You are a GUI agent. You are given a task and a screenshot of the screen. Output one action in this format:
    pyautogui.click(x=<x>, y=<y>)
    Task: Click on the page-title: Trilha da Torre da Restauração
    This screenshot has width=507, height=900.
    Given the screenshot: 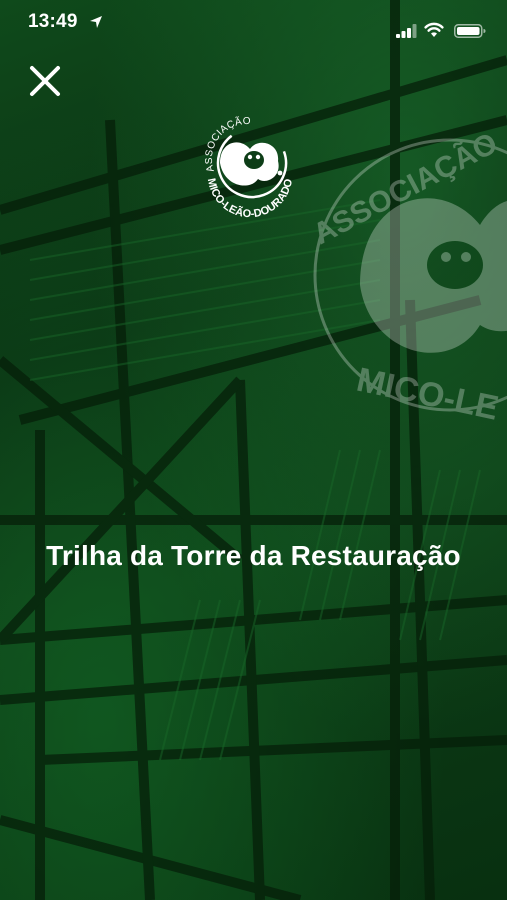 What is the action you would take?
    pyautogui.click(x=253, y=555)
    